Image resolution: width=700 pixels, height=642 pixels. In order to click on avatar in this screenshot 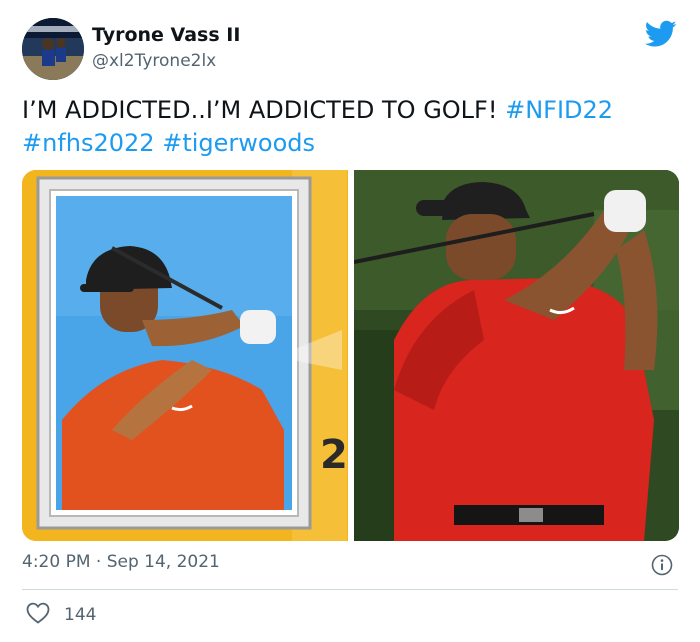, I will do `click(53, 49)`.